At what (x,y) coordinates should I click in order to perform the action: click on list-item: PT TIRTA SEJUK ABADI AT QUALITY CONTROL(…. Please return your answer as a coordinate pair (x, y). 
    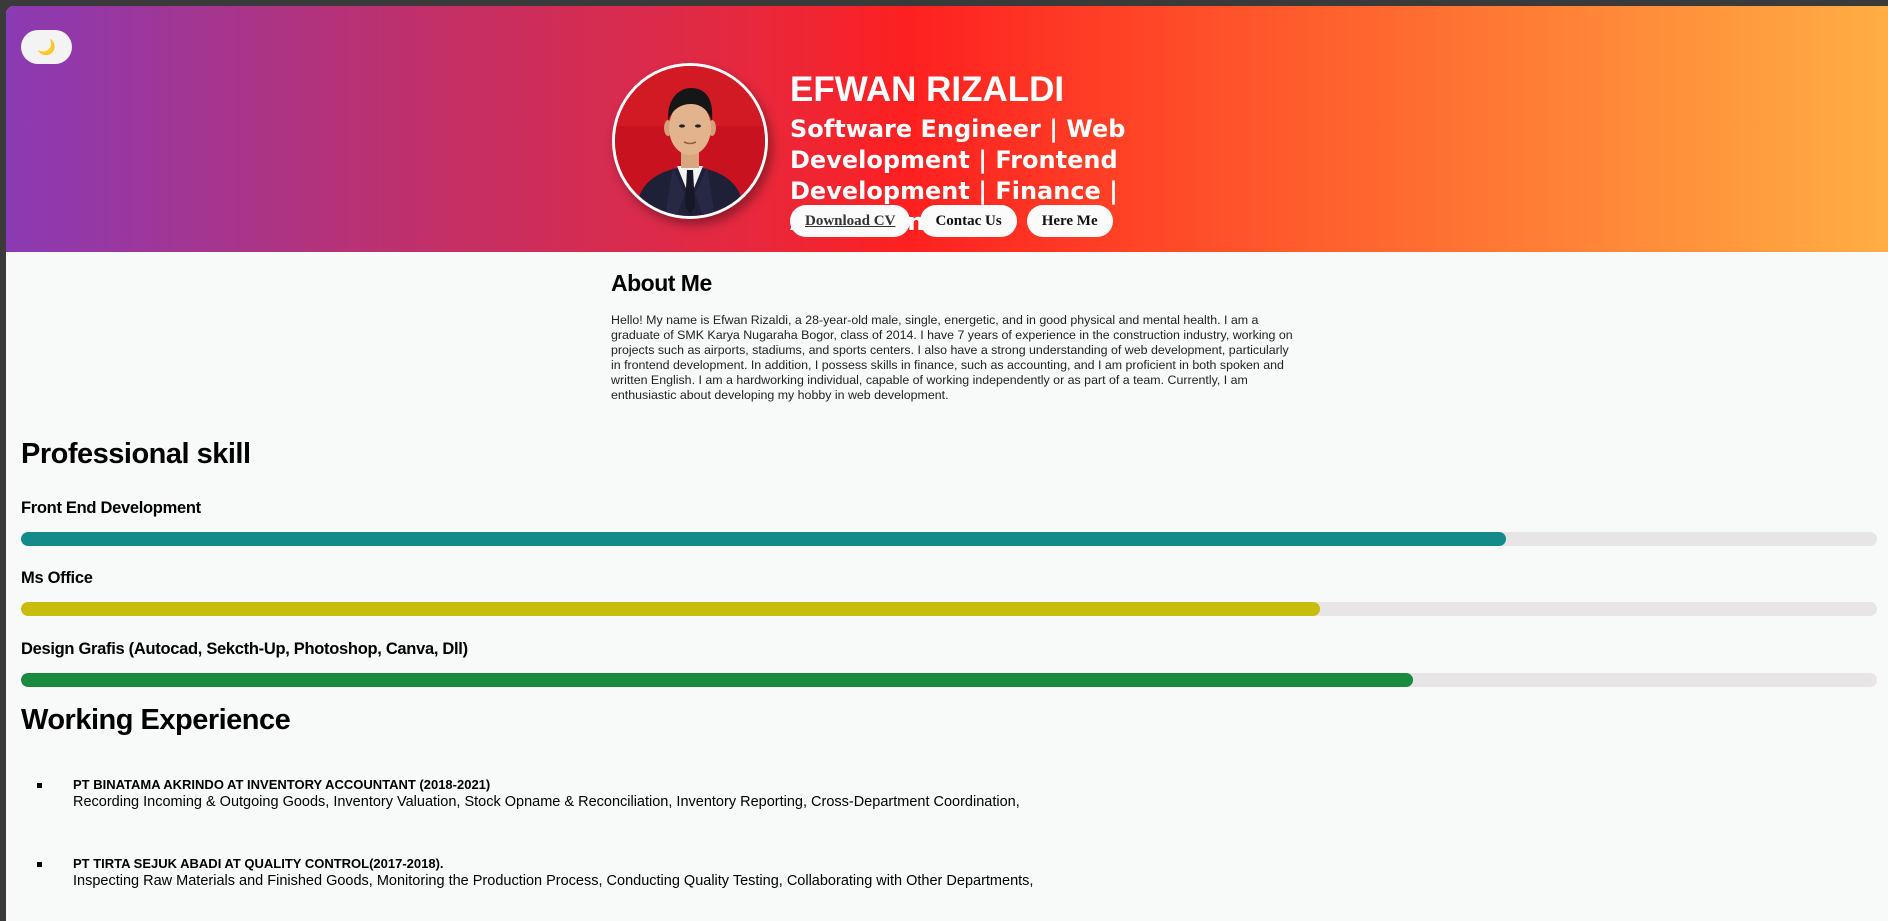
    Looking at the image, I should click on (921, 888).